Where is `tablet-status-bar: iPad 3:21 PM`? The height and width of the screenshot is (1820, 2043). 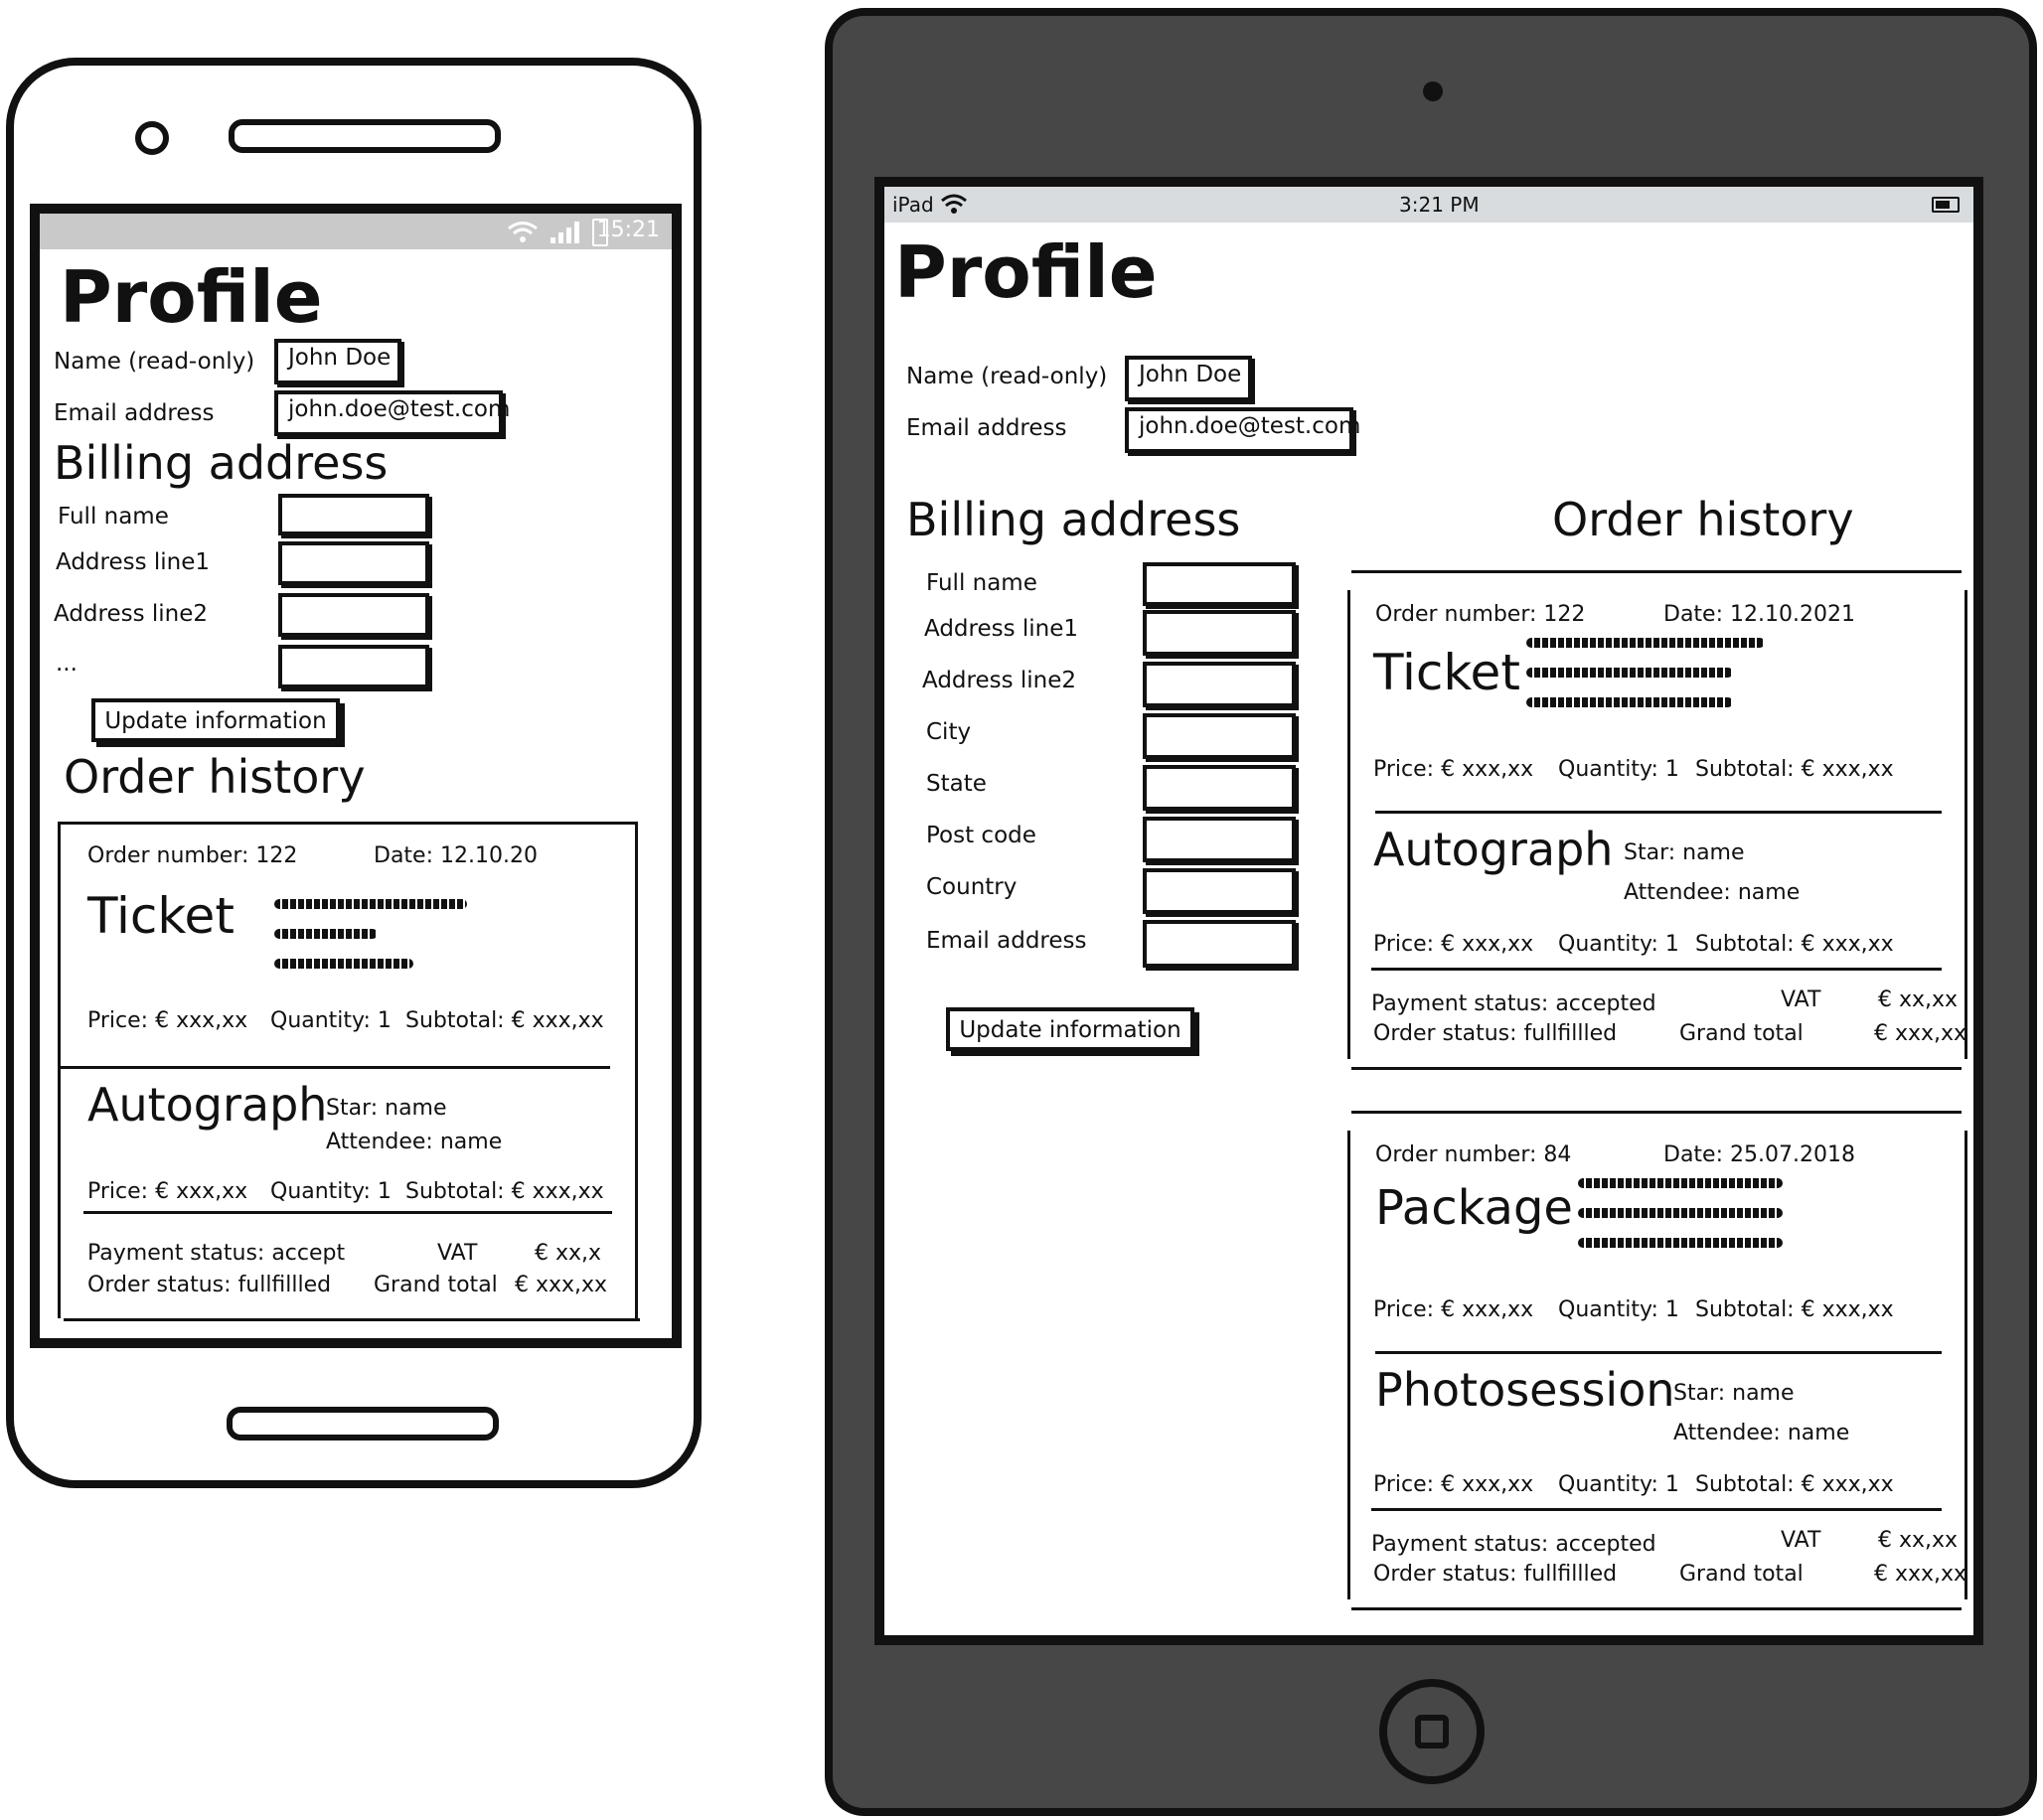
tablet-status-bar: iPad 3:21 PM is located at coordinates (1428, 205).